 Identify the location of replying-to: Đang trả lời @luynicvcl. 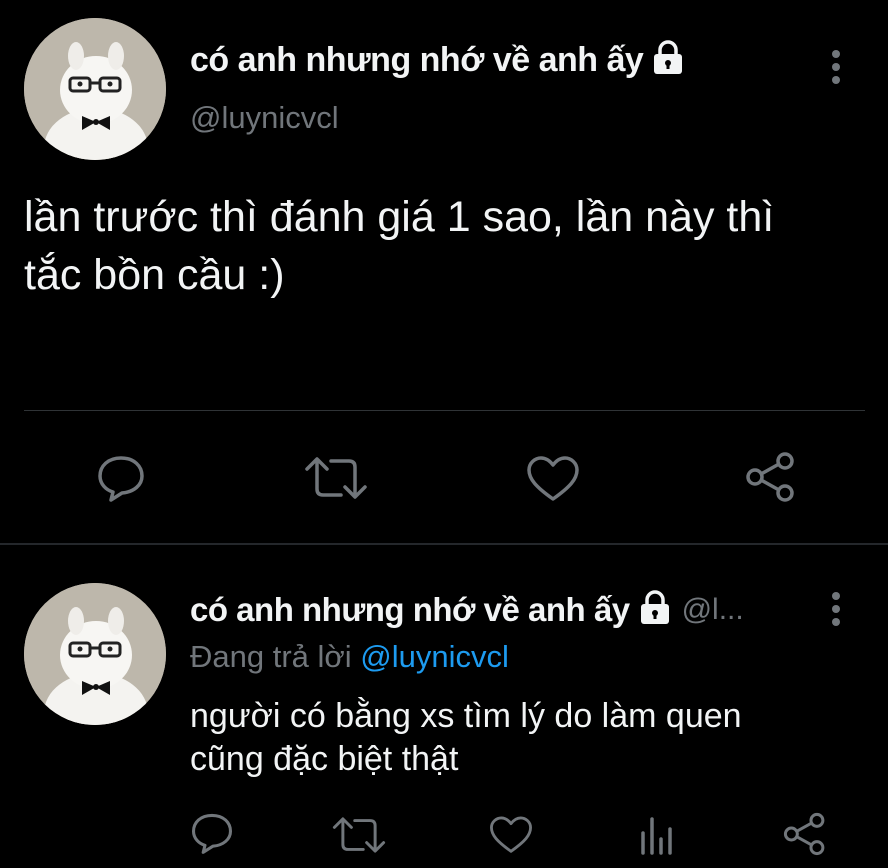
(349, 657).